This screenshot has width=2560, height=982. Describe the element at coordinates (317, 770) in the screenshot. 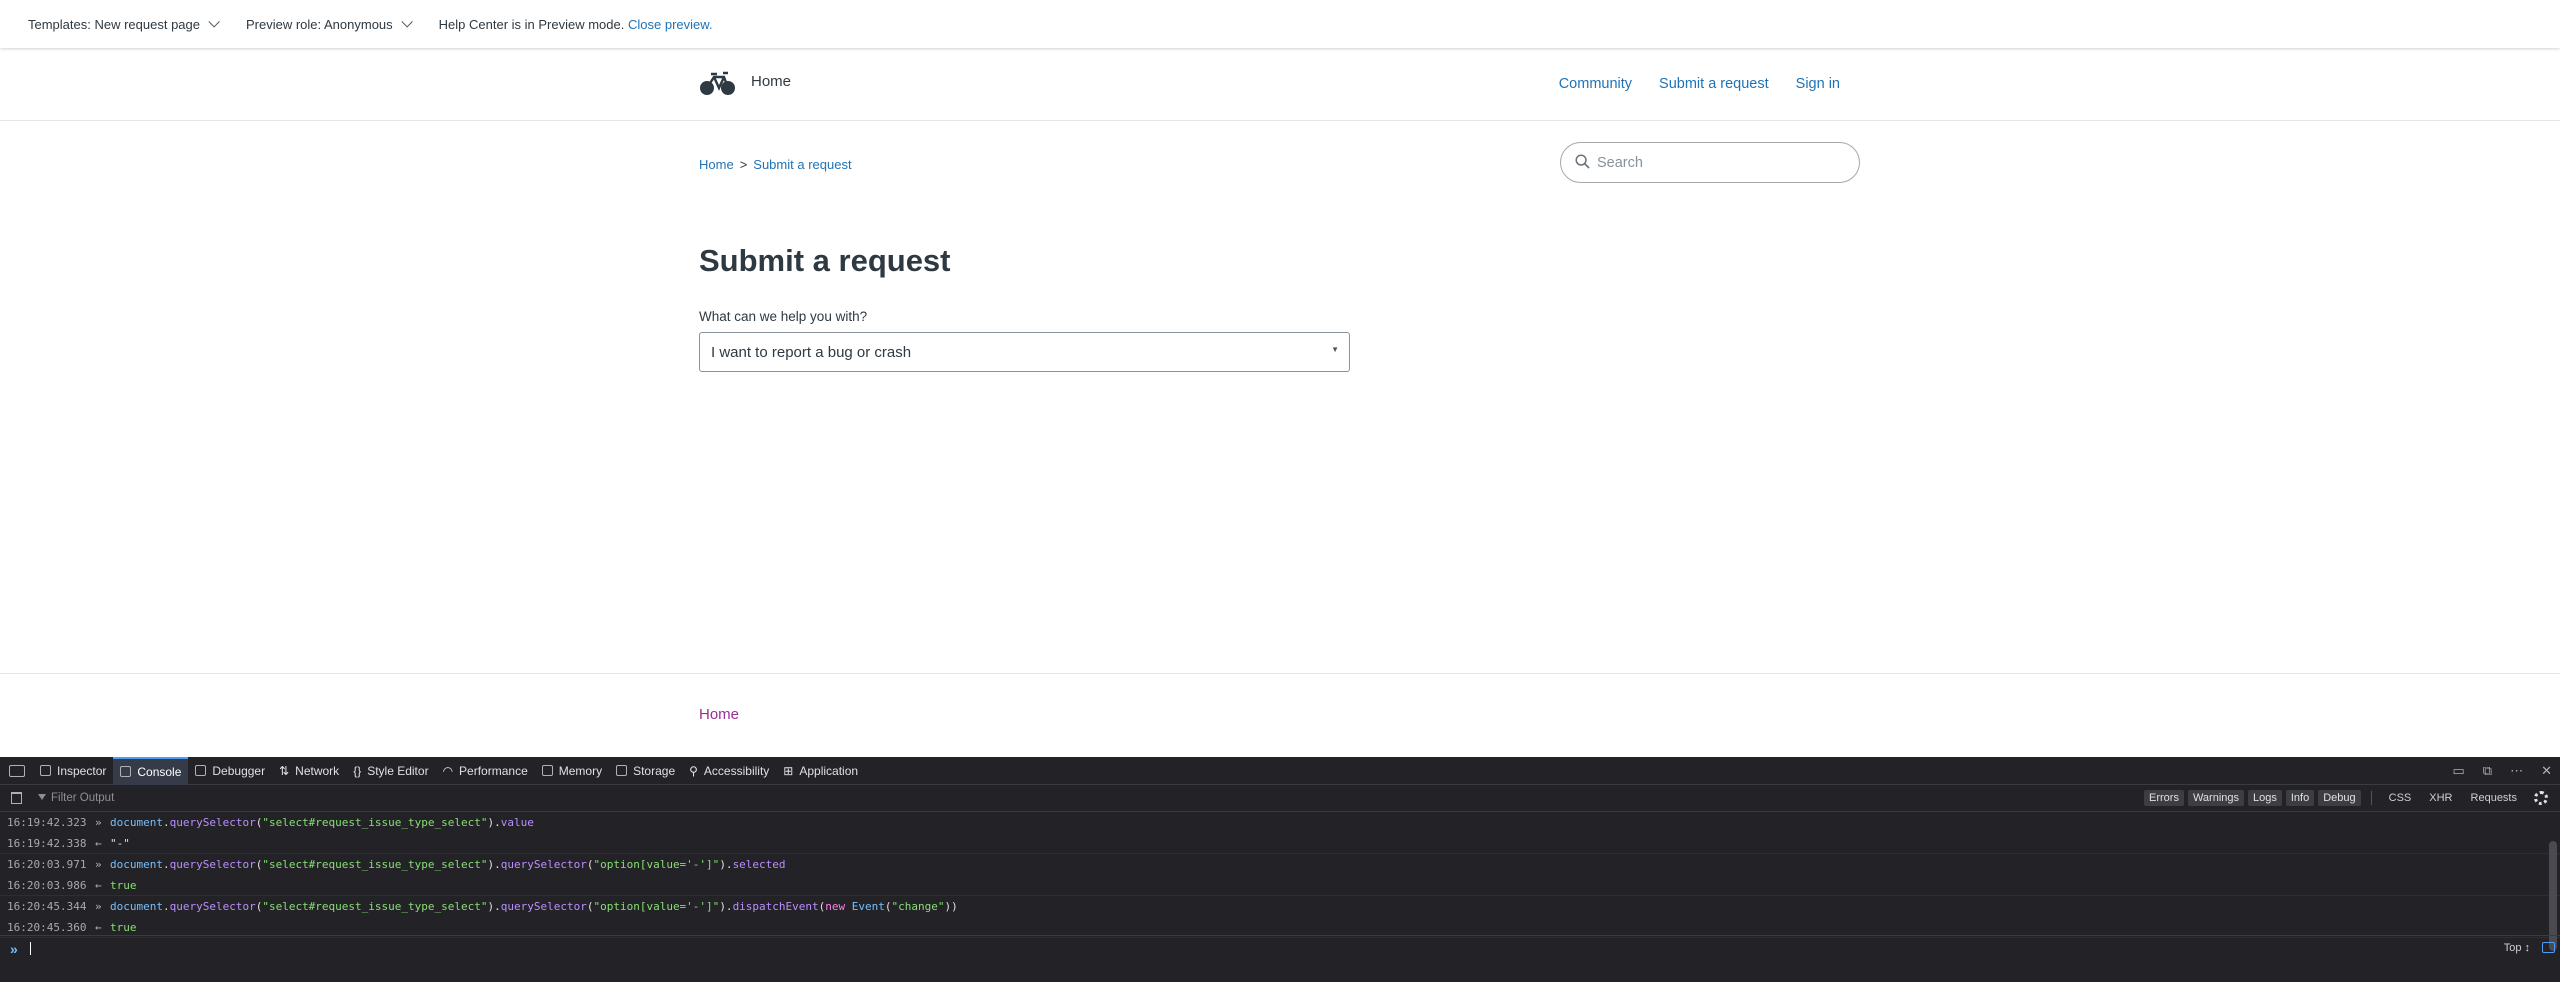

I see `tab-label: Network` at that location.